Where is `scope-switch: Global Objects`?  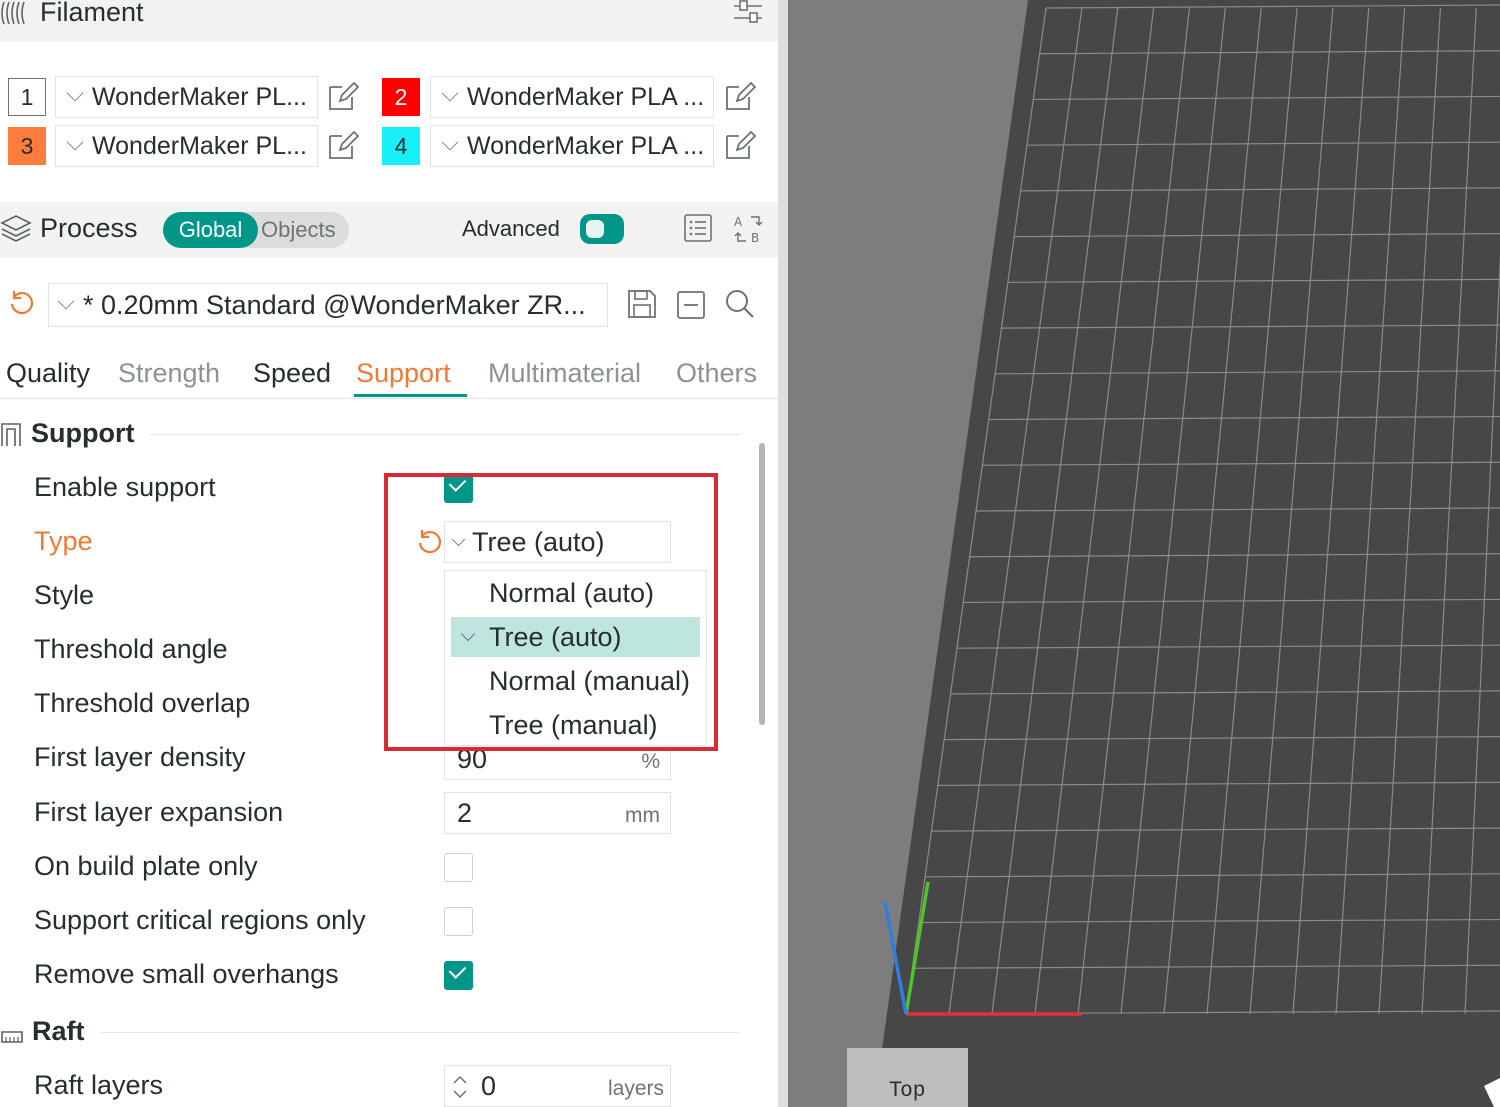
scope-switch: Global Objects is located at coordinates (256, 230).